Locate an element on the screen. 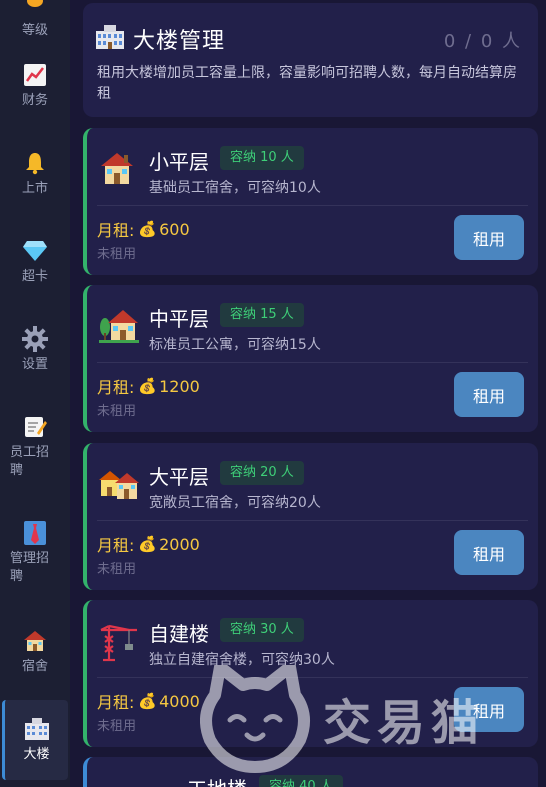 Image resolution: width=546 pixels, height=787 pixels. memo-icon is located at coordinates (35, 427).